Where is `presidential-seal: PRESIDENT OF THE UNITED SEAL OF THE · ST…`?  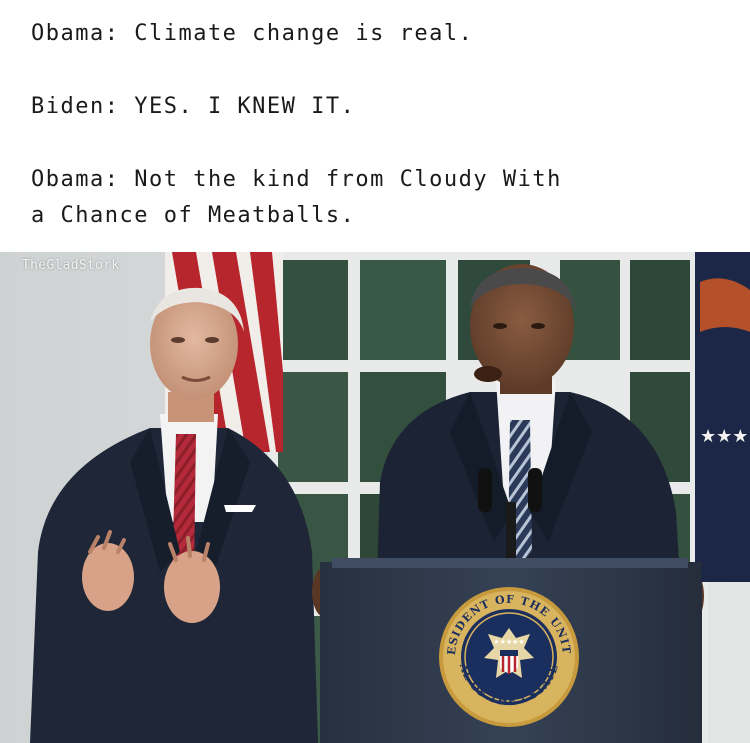 presidential-seal: PRESIDENT OF THE UNITED SEAL OF THE · ST… is located at coordinates (509, 657).